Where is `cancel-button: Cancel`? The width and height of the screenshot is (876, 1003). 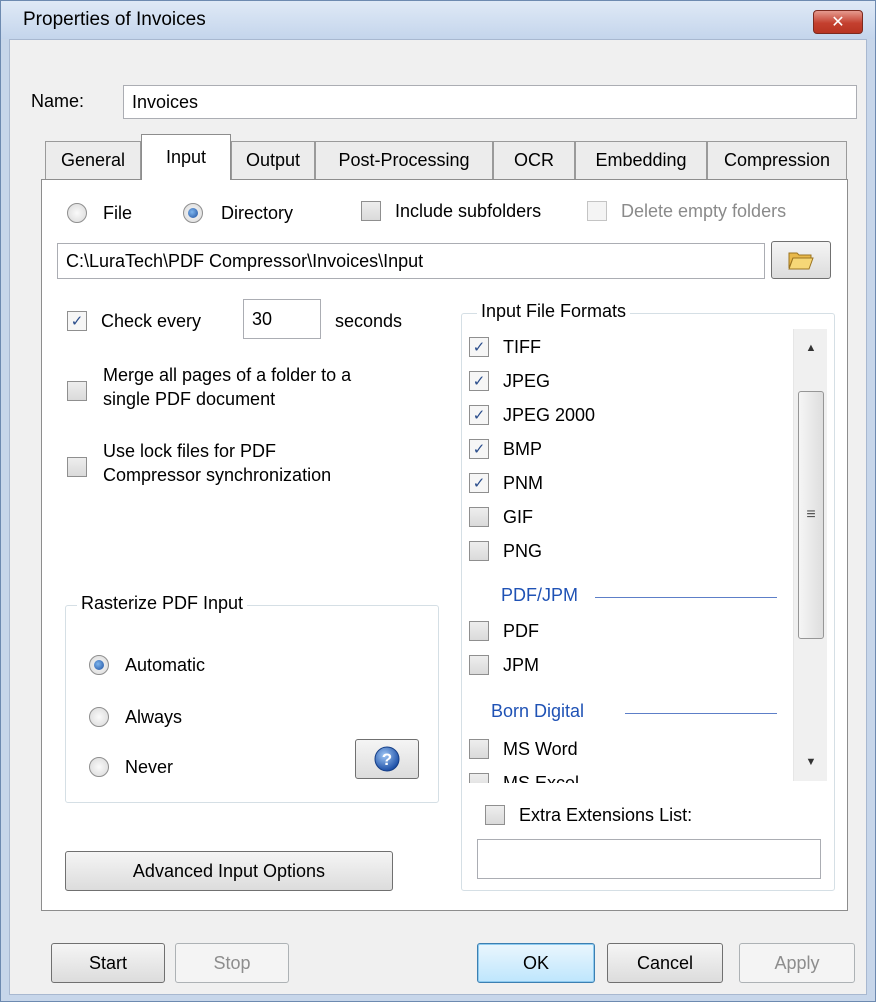 cancel-button: Cancel is located at coordinates (665, 963).